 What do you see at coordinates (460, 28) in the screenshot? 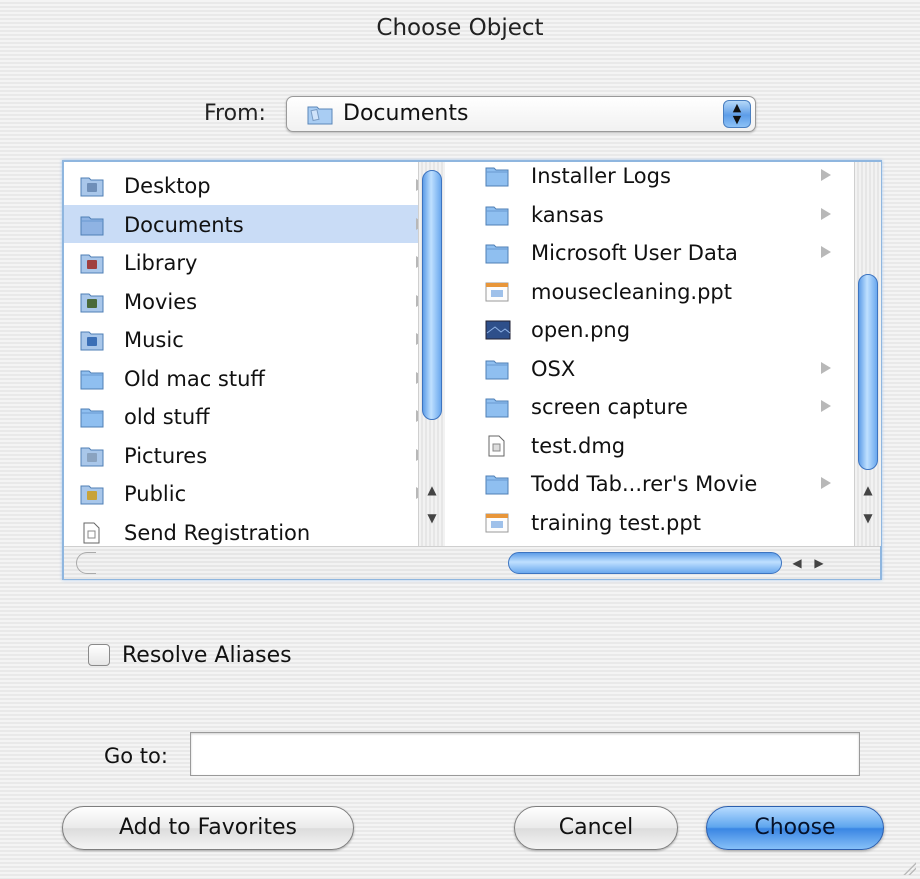
I see `window-title: Choose Object` at bounding box center [460, 28].